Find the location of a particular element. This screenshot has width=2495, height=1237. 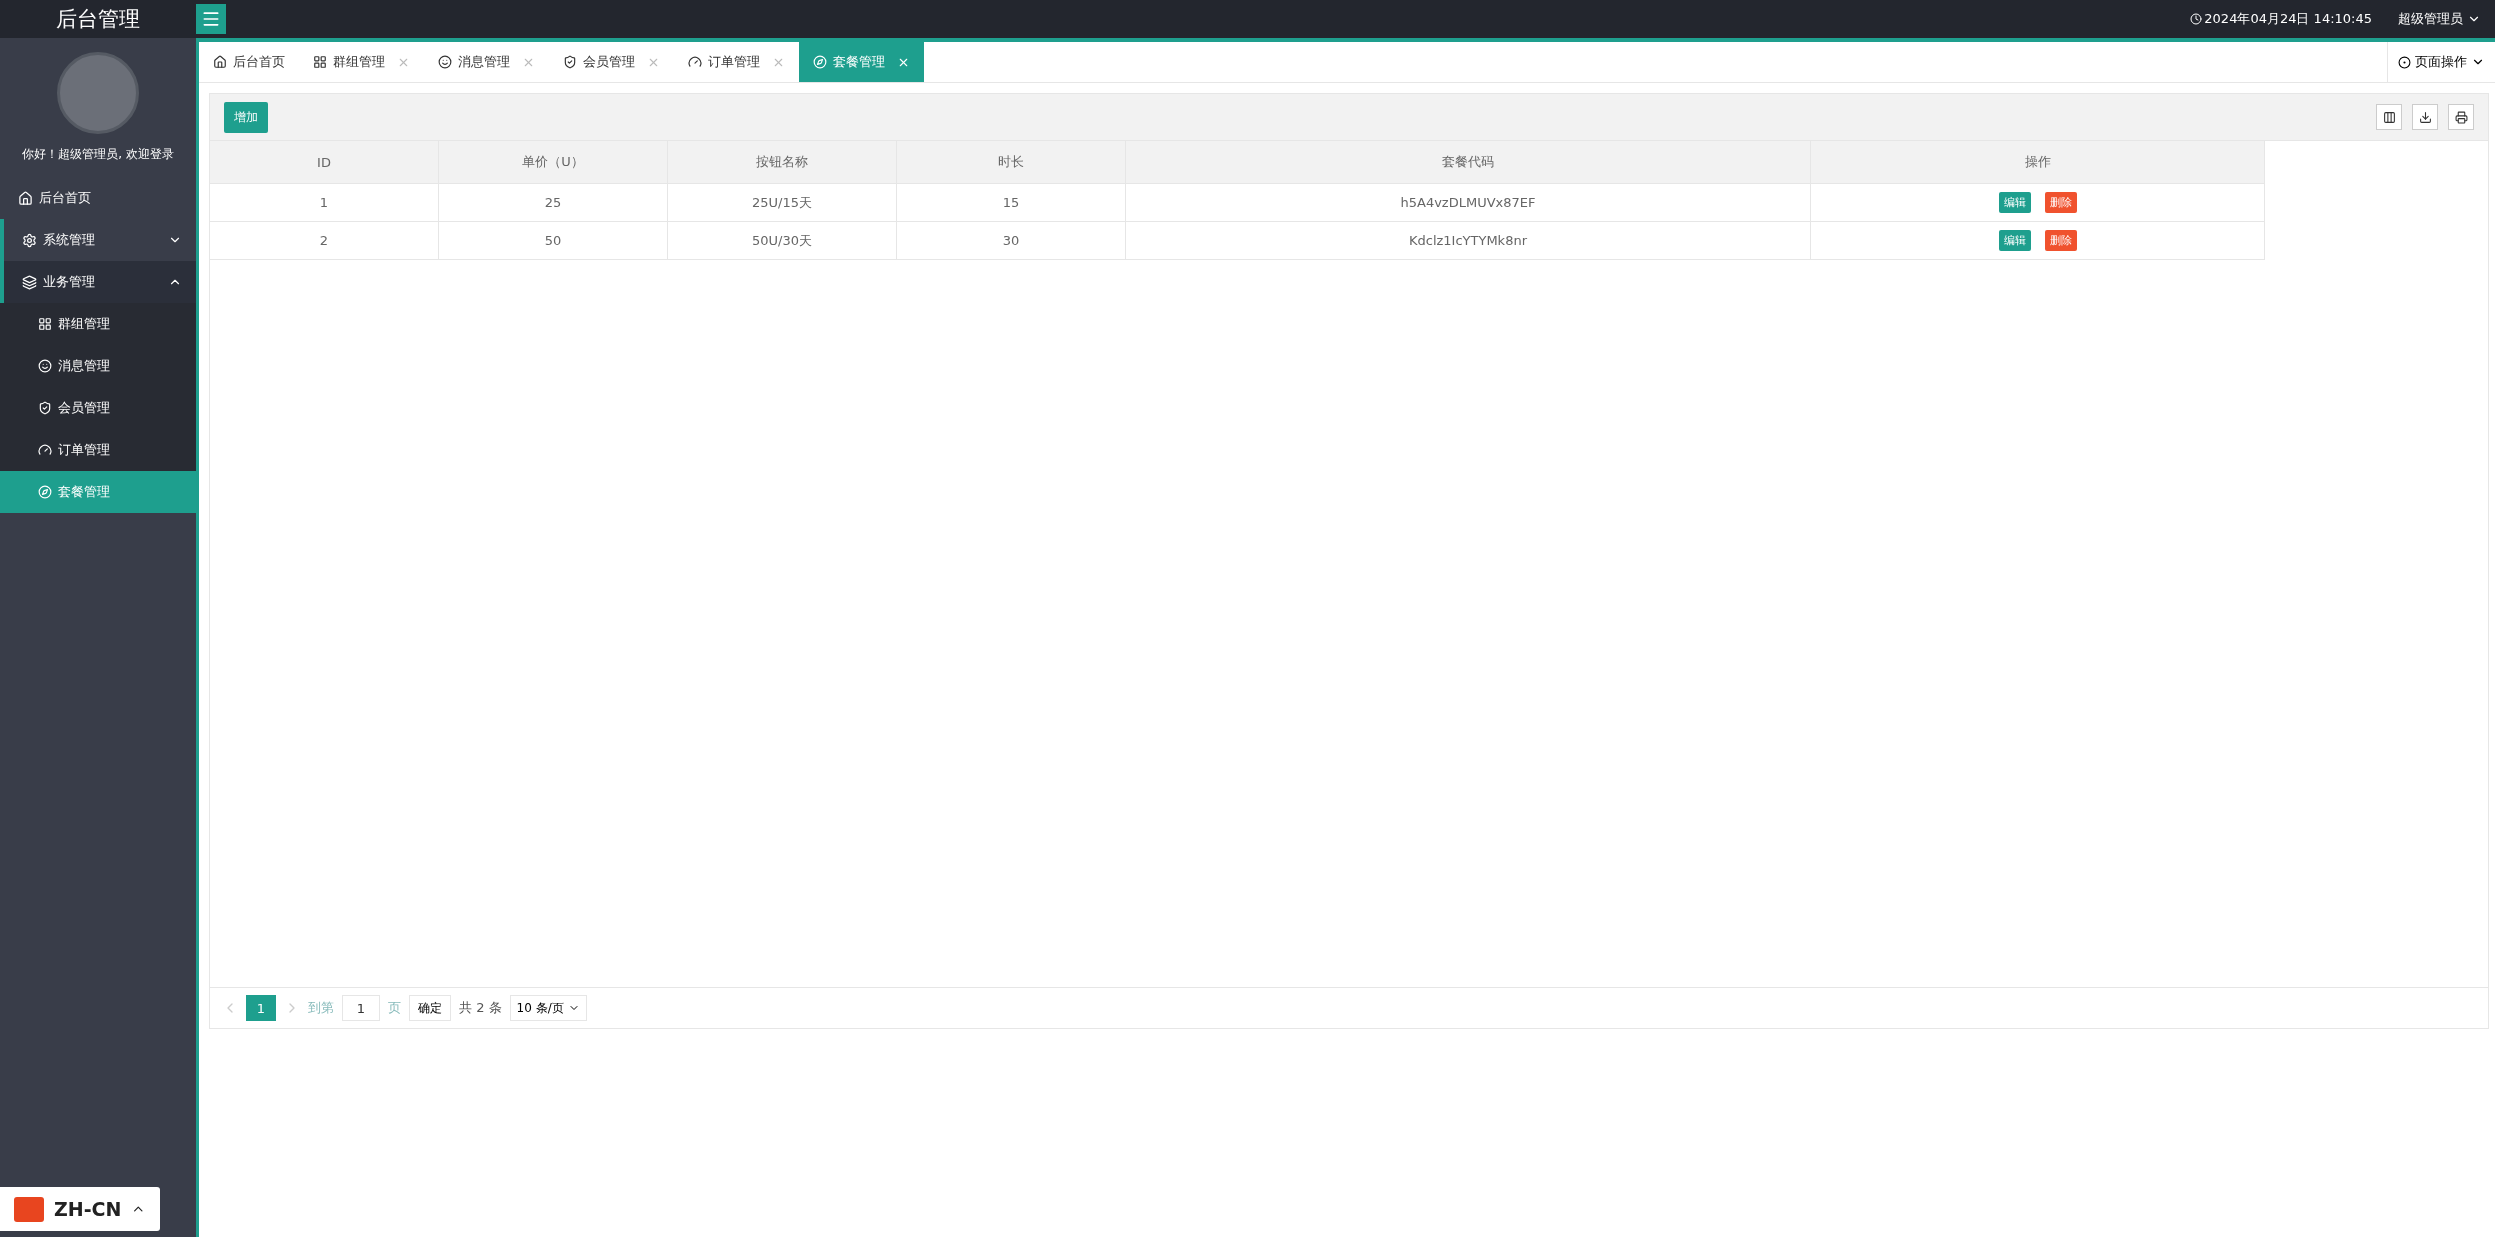

table-cell: 2 is located at coordinates (324, 241).